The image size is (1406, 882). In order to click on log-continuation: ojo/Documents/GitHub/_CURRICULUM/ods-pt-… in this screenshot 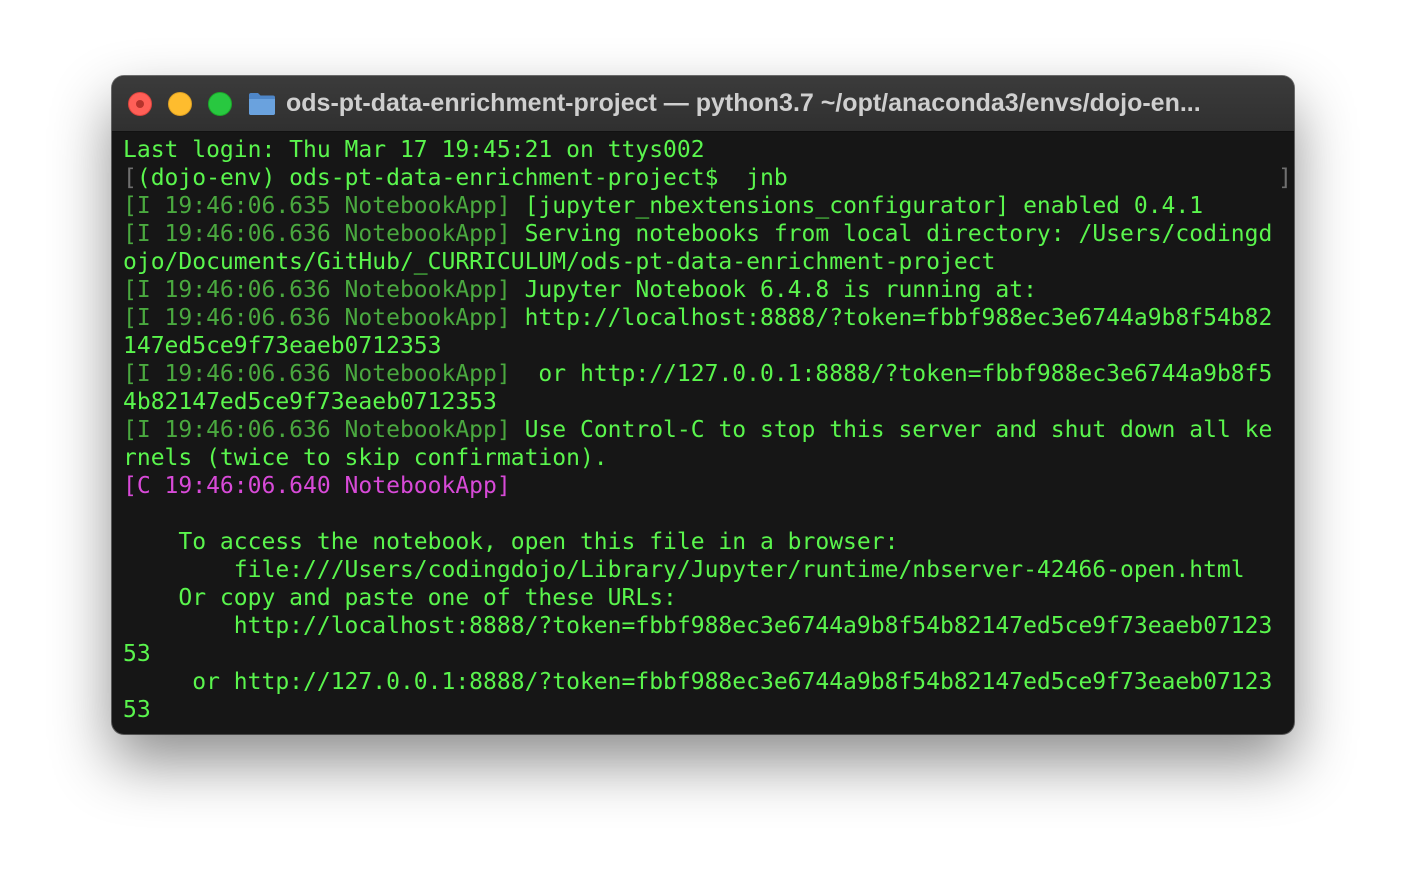, I will do `click(559, 262)`.